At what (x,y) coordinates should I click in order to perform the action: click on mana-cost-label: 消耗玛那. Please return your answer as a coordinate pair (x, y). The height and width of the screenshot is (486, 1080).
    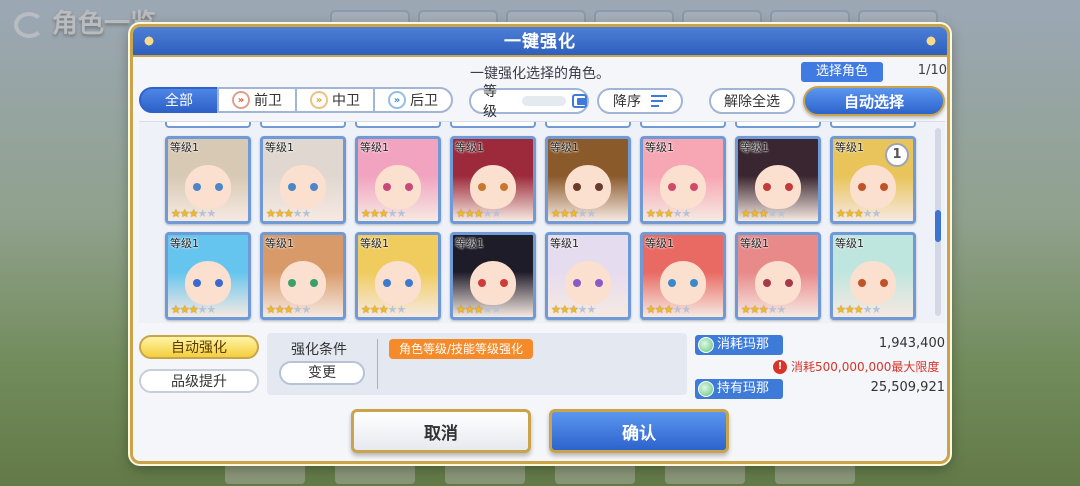
    Looking at the image, I should click on (743, 344).